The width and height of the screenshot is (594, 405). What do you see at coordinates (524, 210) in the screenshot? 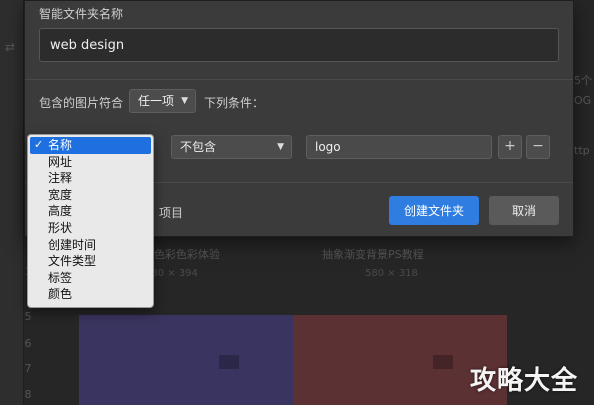
I see `cancel-button: 取消` at bounding box center [524, 210].